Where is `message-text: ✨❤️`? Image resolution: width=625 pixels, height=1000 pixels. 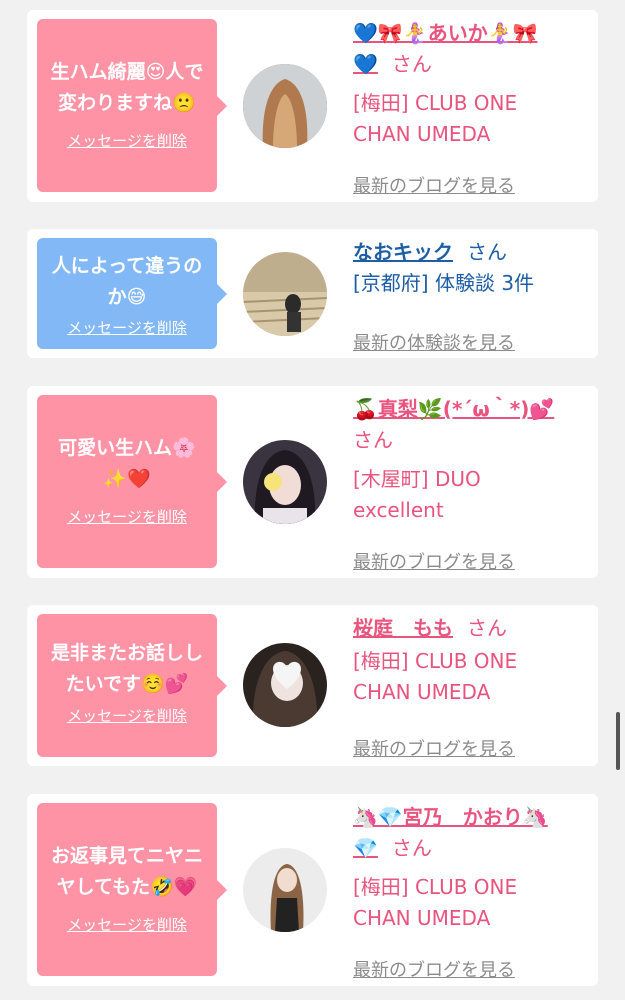 message-text: ✨❤️ is located at coordinates (127, 479).